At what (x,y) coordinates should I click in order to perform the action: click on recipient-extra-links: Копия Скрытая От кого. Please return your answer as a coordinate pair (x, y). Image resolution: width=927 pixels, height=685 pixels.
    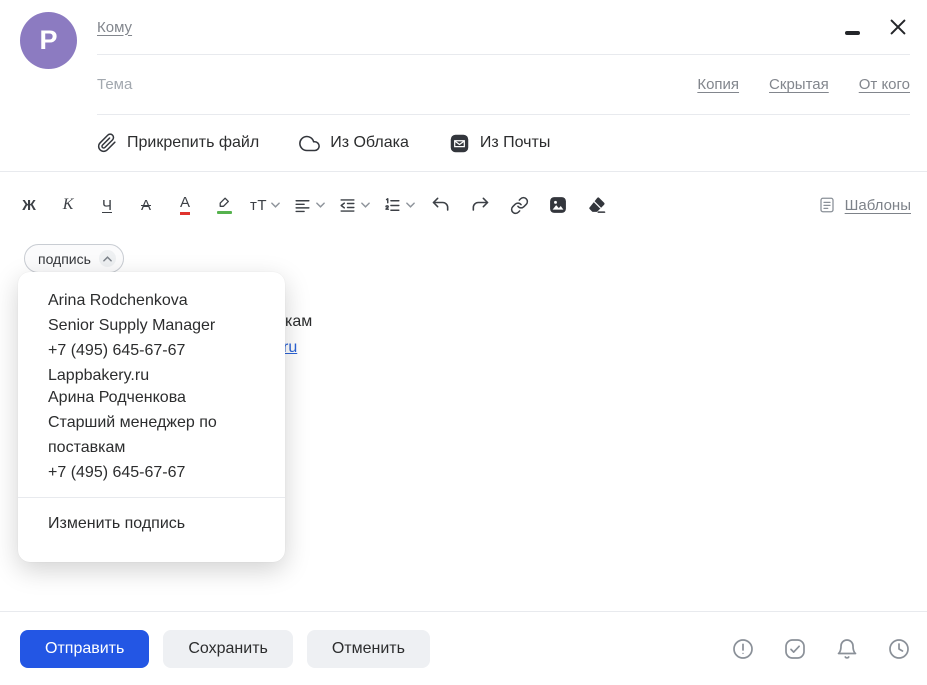
    Looking at the image, I should click on (803, 84).